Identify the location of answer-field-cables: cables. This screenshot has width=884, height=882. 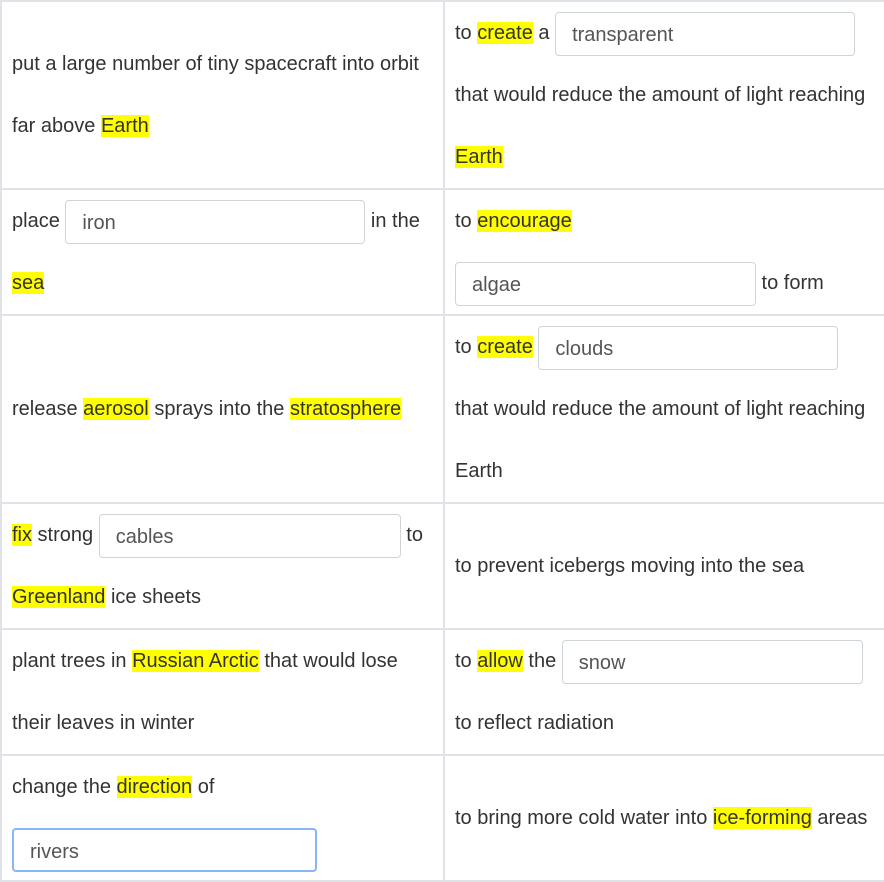
(249, 535).